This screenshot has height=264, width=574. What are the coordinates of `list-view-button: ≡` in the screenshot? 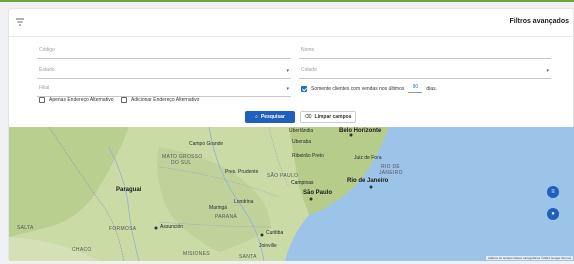 It's located at (553, 192).